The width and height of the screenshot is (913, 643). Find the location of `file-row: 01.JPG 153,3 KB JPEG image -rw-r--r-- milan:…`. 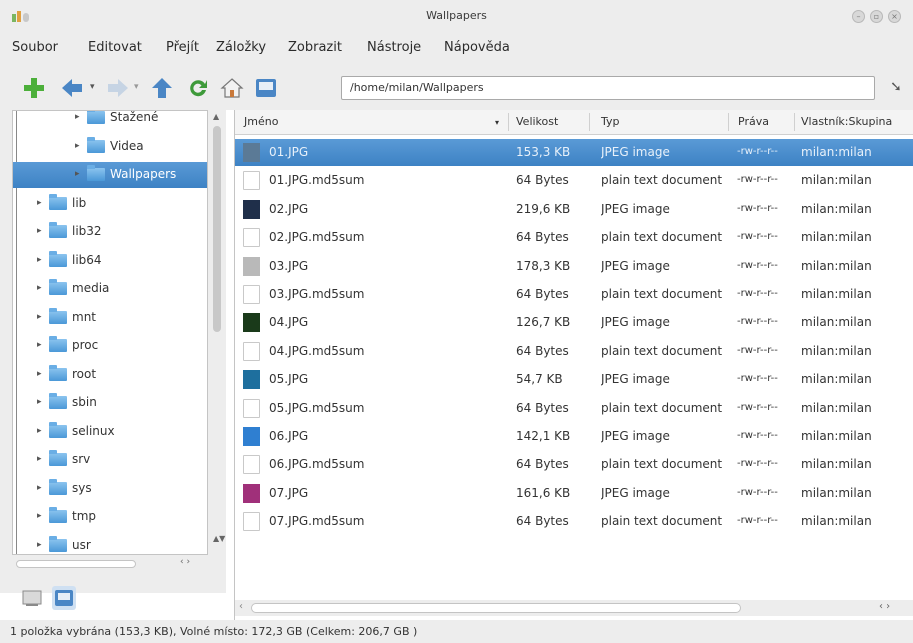

file-row: 01.JPG 153,3 KB JPEG image -rw-r--r-- milan:… is located at coordinates (574, 152).